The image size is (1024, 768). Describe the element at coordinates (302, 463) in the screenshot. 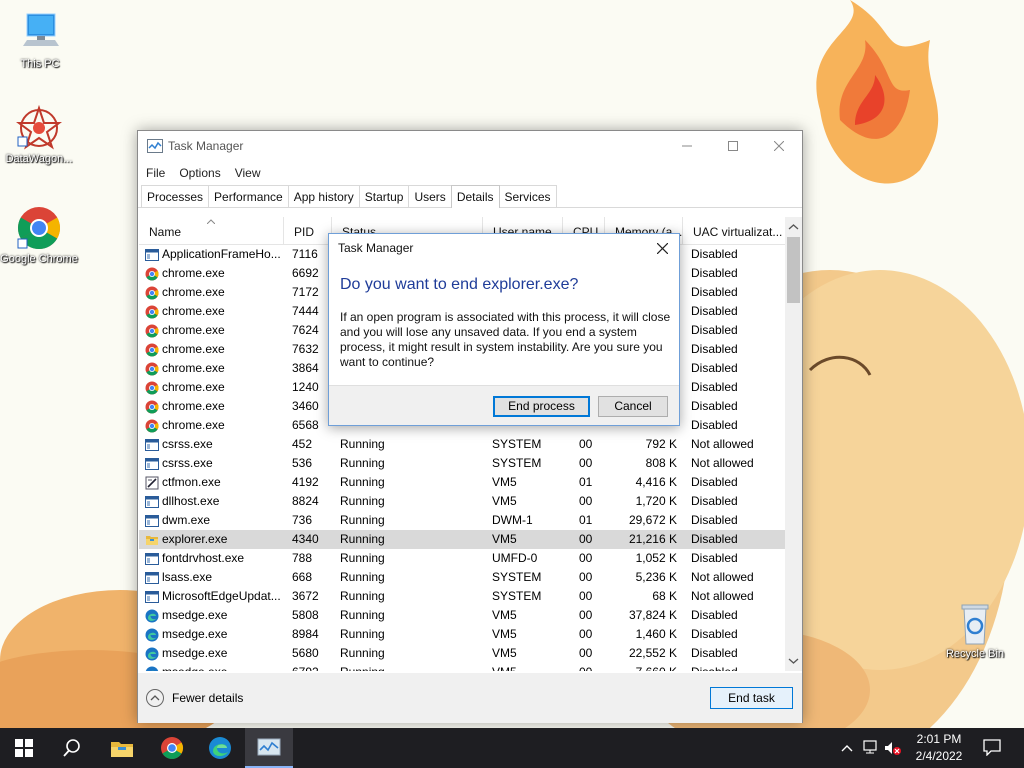

I see `process-pid: 536` at that location.